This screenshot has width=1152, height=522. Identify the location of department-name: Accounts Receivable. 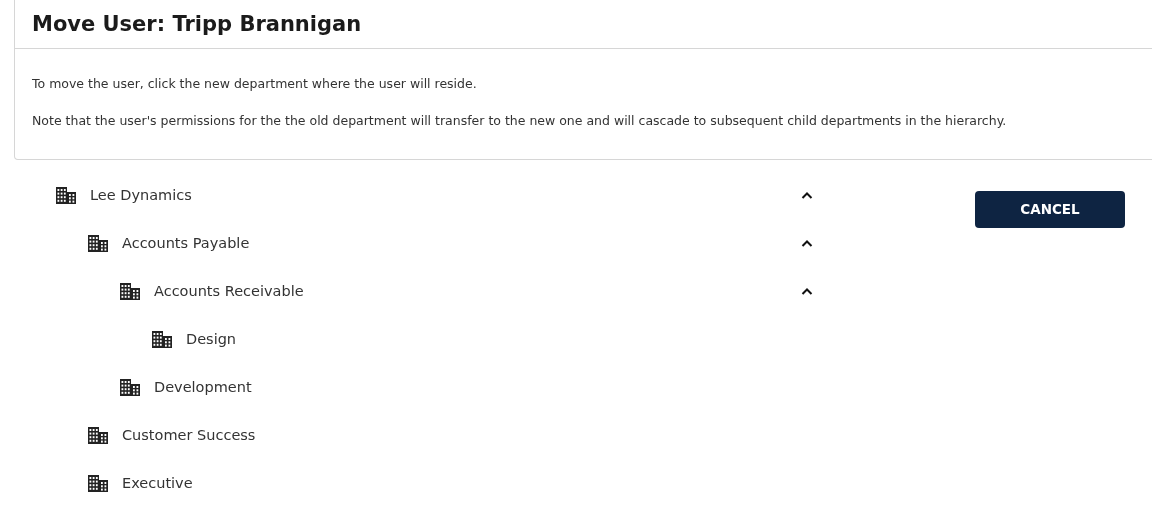
(229, 291).